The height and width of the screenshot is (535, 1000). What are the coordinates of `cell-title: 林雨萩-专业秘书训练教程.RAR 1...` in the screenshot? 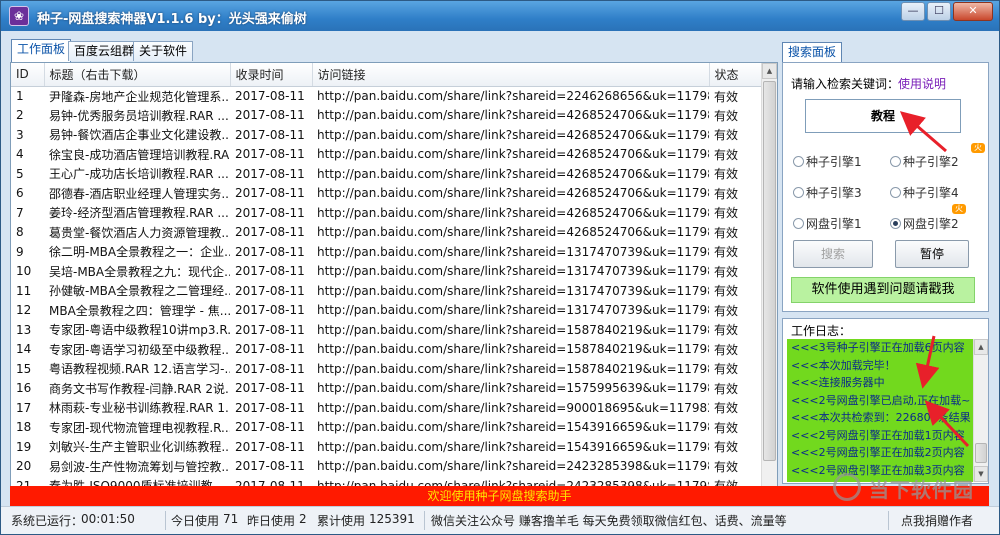 It's located at (137, 408).